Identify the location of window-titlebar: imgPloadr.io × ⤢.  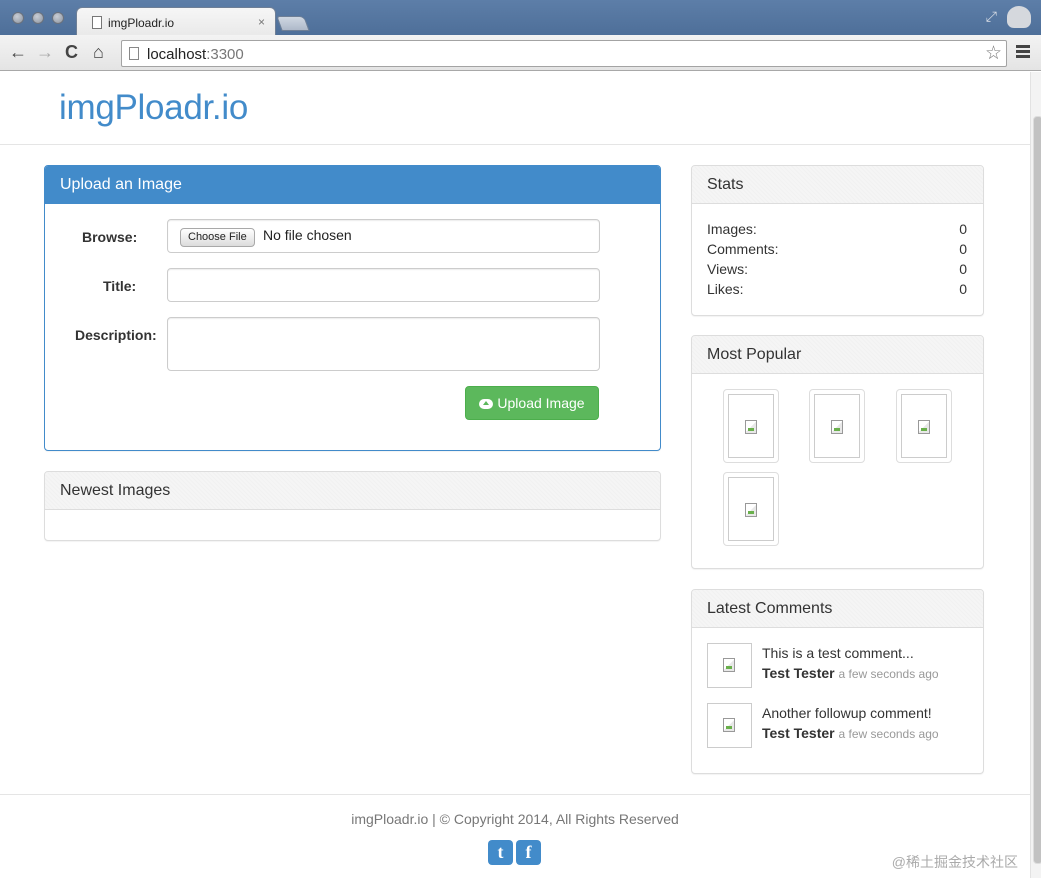
(520, 18).